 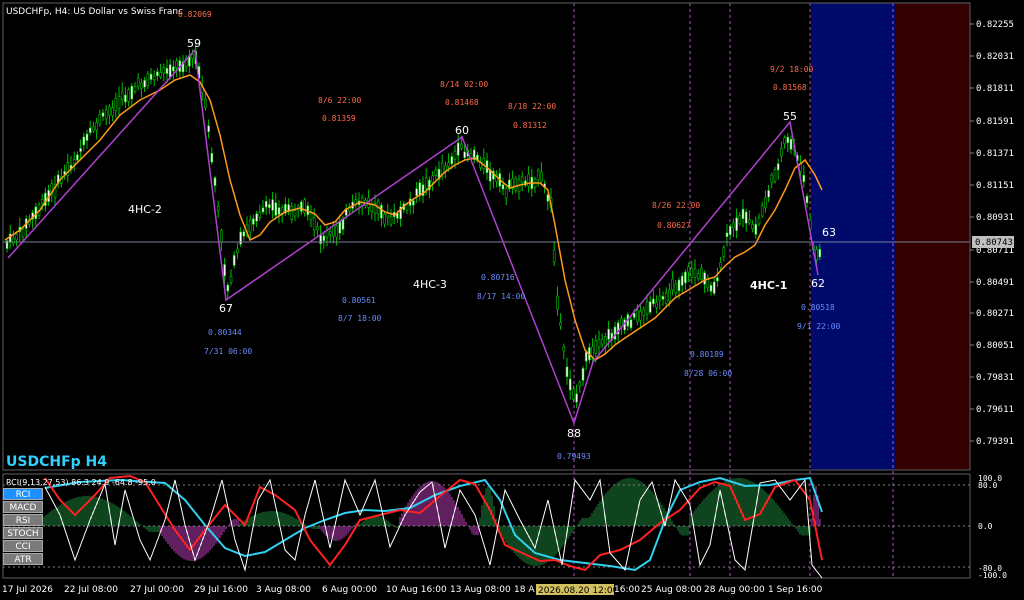 What do you see at coordinates (818, 283) in the screenshot?
I see `pivot-62: 62` at bounding box center [818, 283].